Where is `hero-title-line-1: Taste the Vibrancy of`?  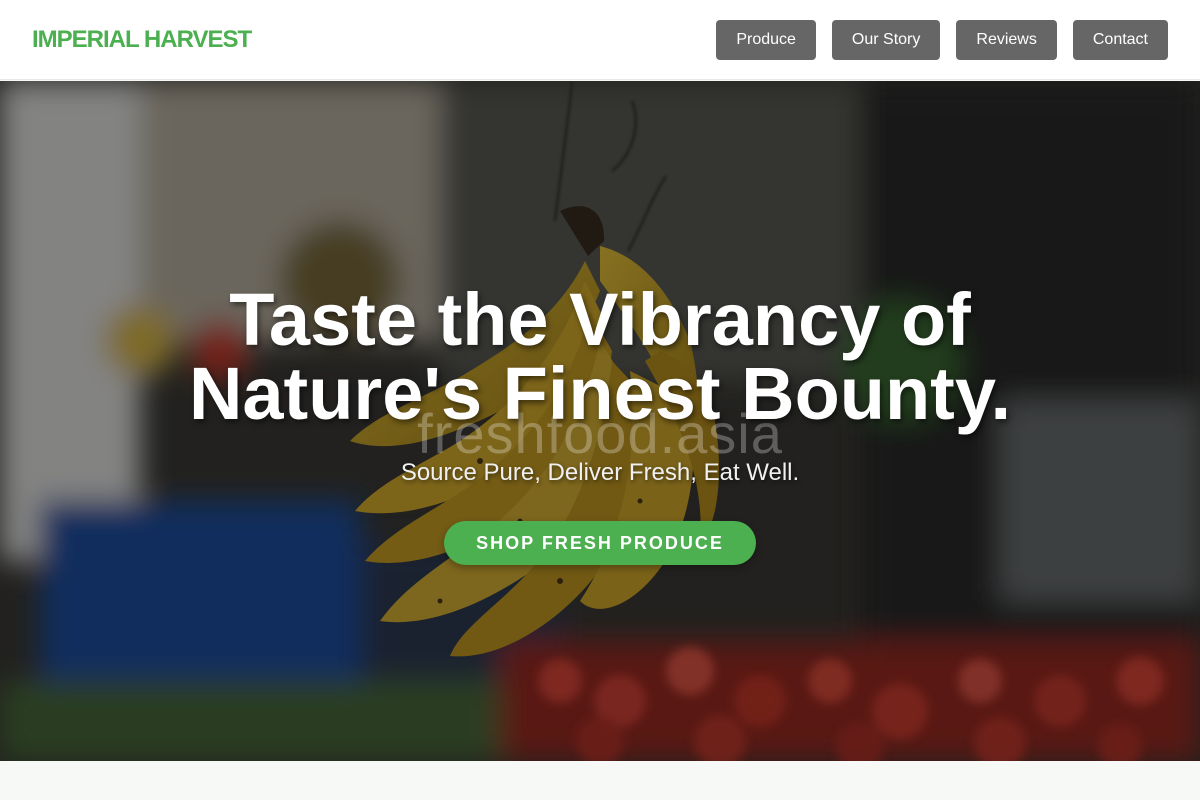 hero-title-line-1: Taste the Vibrancy of is located at coordinates (600, 319).